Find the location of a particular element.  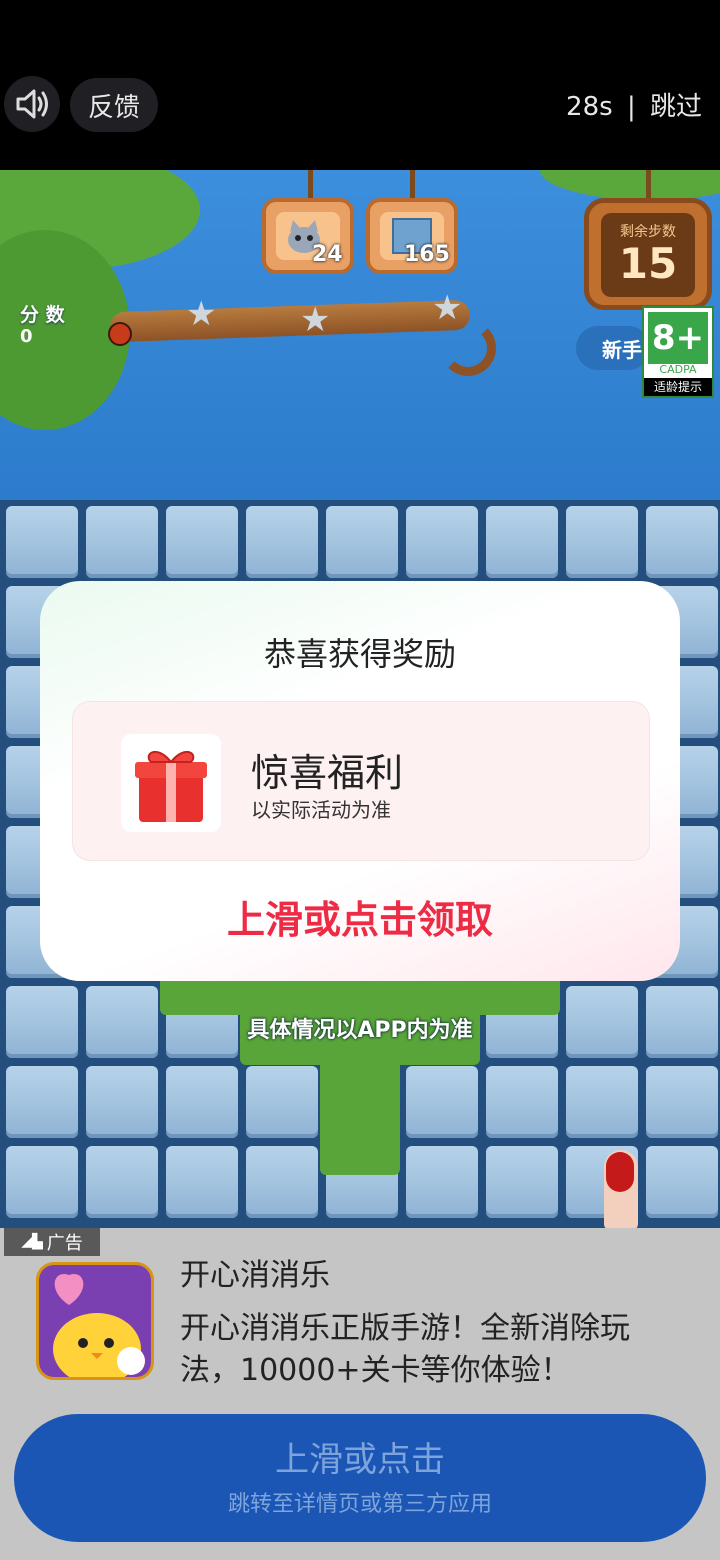

goal-tile: 165 is located at coordinates (412, 236).